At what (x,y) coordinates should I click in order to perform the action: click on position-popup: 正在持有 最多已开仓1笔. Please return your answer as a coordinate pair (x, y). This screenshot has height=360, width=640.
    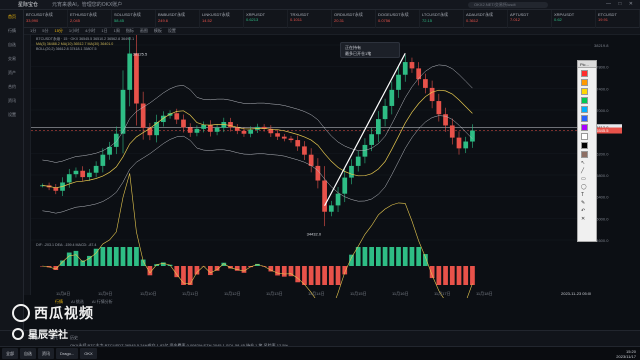
    Looking at the image, I should click on (370, 50).